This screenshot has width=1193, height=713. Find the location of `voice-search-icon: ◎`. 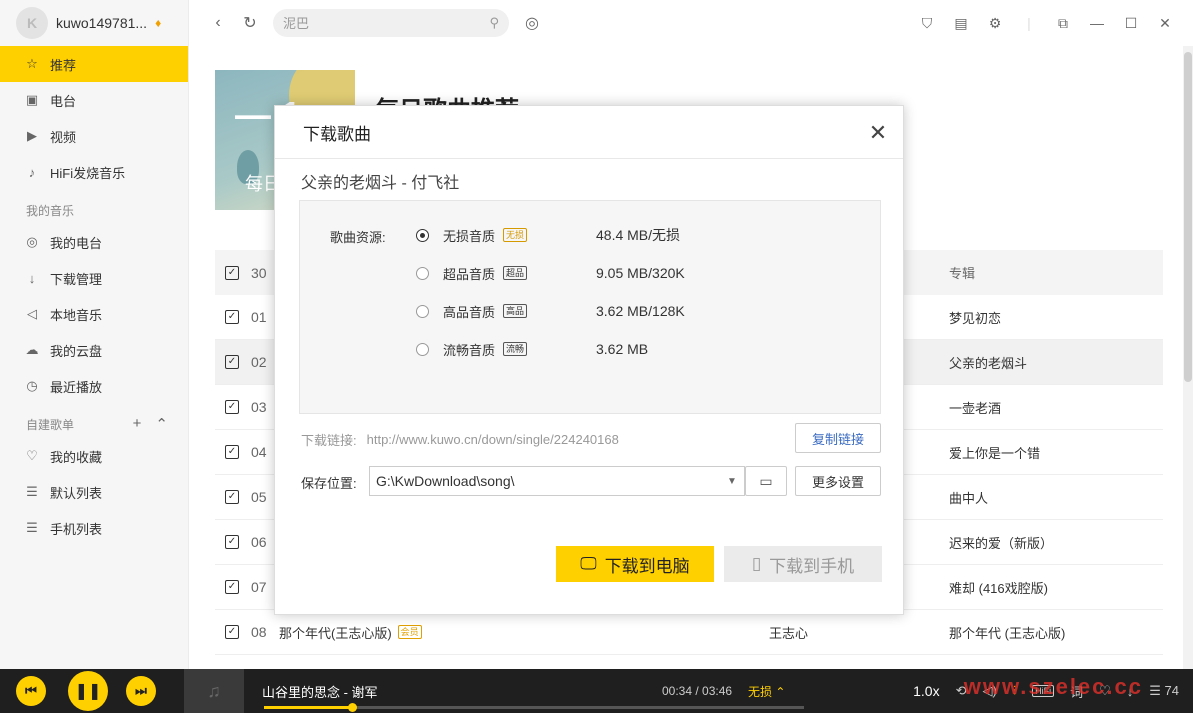

voice-search-icon: ◎ is located at coordinates (532, 23).